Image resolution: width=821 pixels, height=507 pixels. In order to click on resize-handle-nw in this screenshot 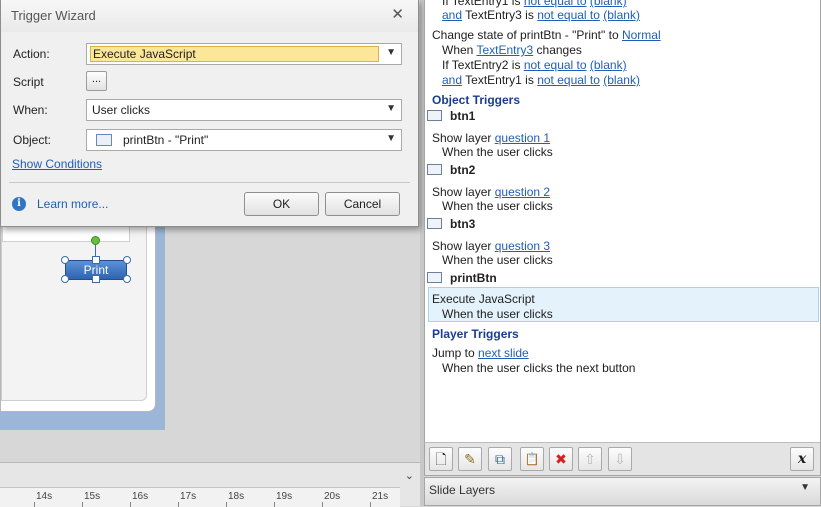, I will do `click(65, 260)`.